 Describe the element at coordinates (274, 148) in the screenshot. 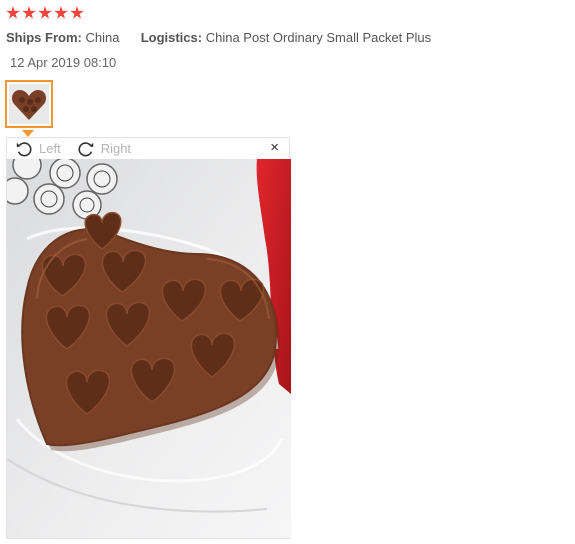

I see `close-button: ×` at that location.